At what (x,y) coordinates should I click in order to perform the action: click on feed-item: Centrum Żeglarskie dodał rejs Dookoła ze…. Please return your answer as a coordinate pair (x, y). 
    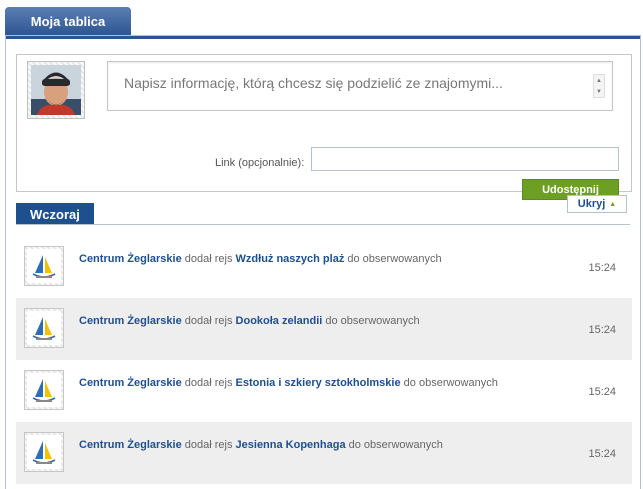
    Looking at the image, I should click on (324, 329).